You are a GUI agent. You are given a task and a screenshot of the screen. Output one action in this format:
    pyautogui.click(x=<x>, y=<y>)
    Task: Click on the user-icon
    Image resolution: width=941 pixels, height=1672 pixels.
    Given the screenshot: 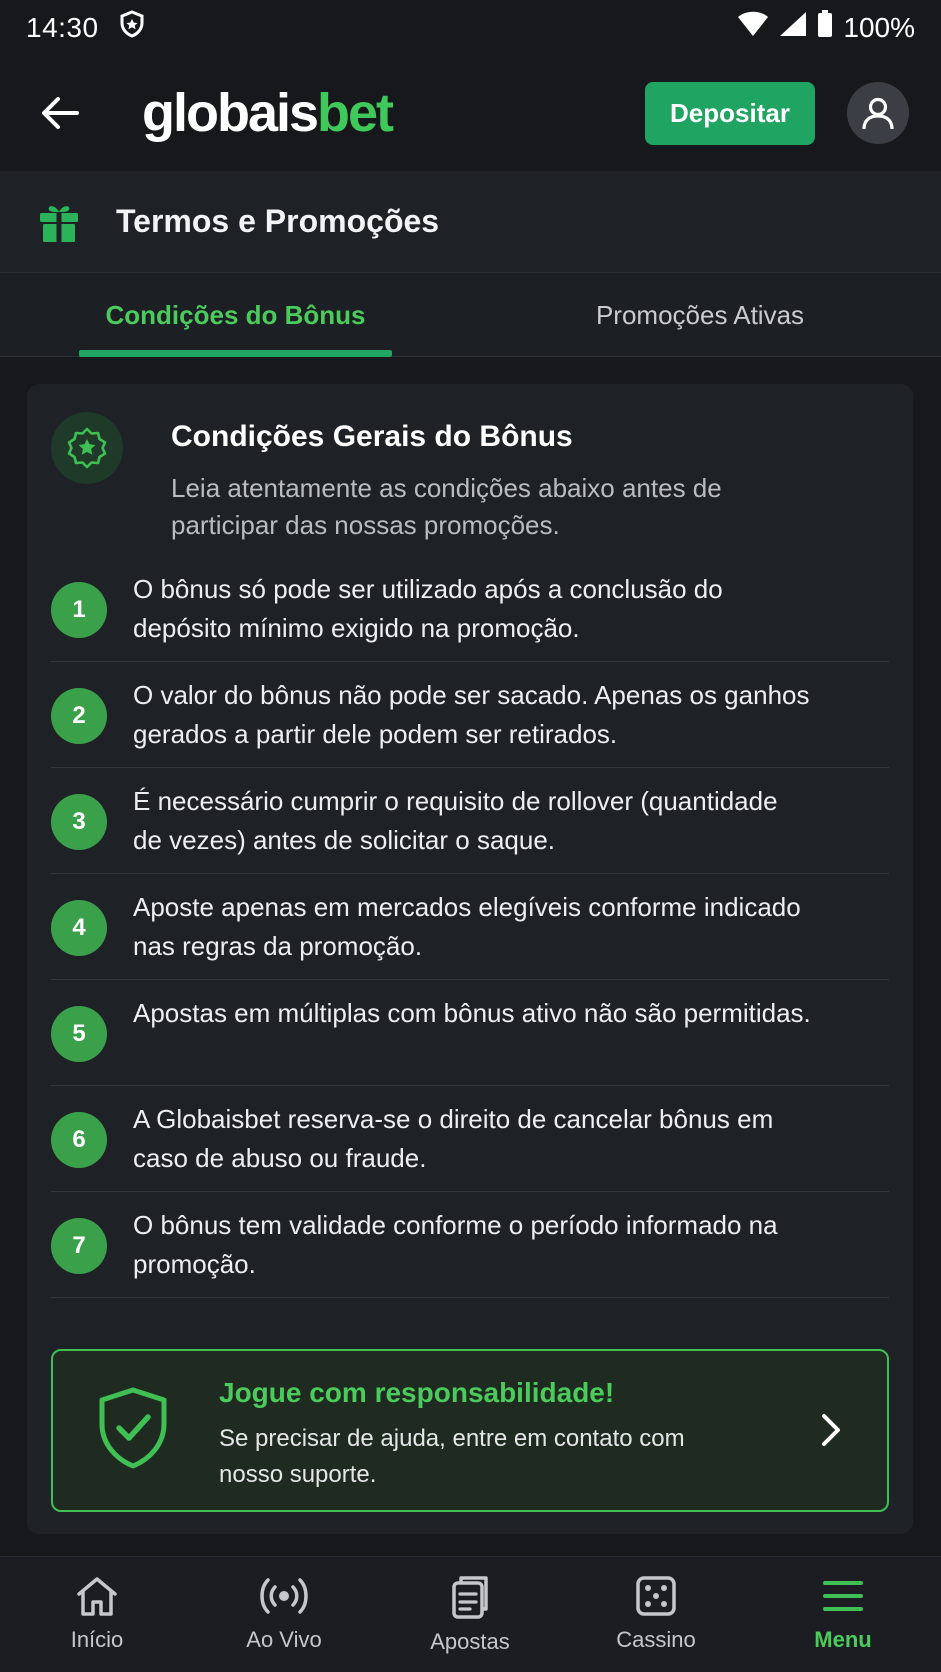 What is the action you would take?
    pyautogui.click(x=878, y=113)
    